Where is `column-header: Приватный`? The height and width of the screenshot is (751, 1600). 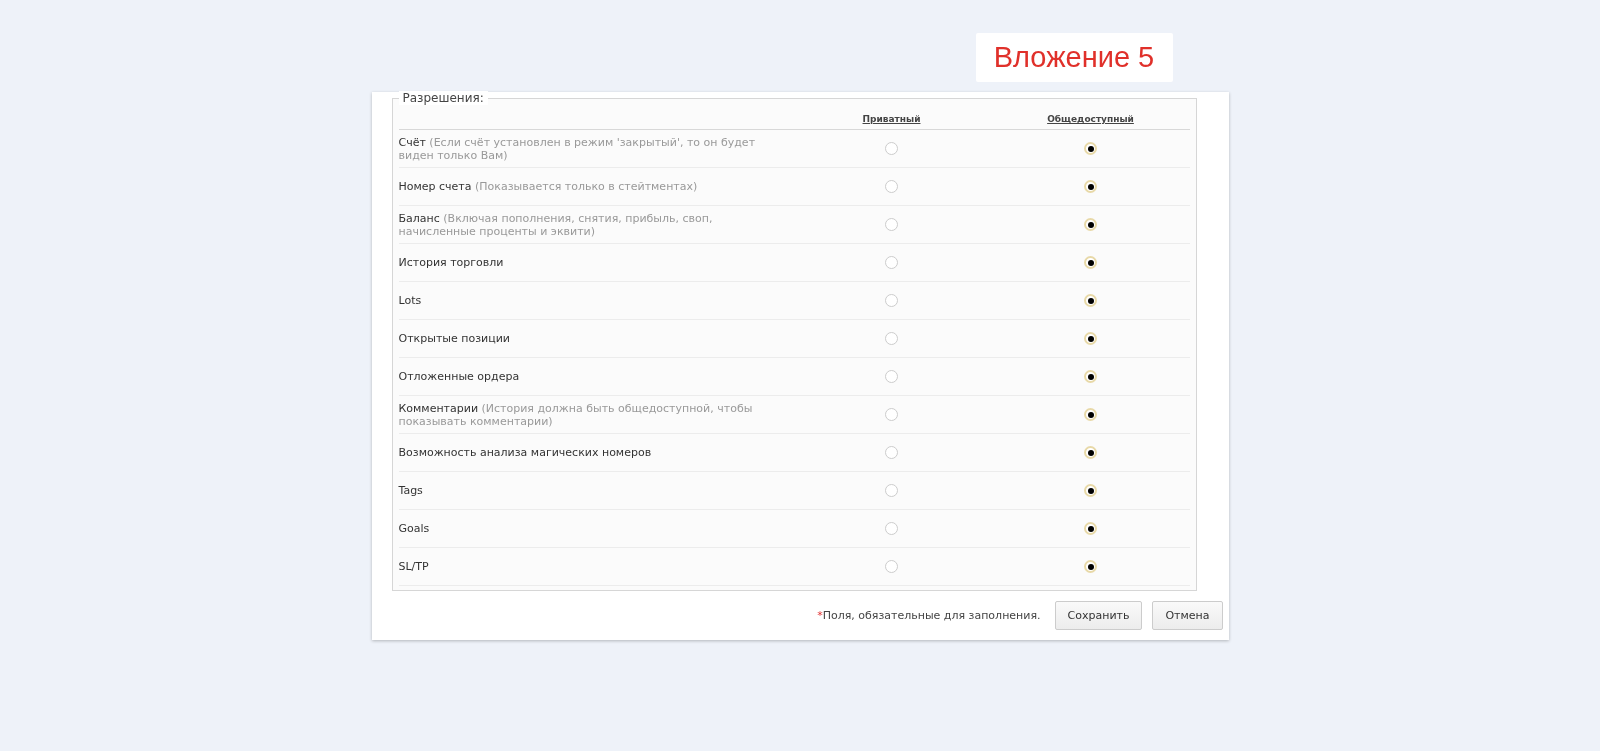 column-header: Приватный is located at coordinates (891, 119).